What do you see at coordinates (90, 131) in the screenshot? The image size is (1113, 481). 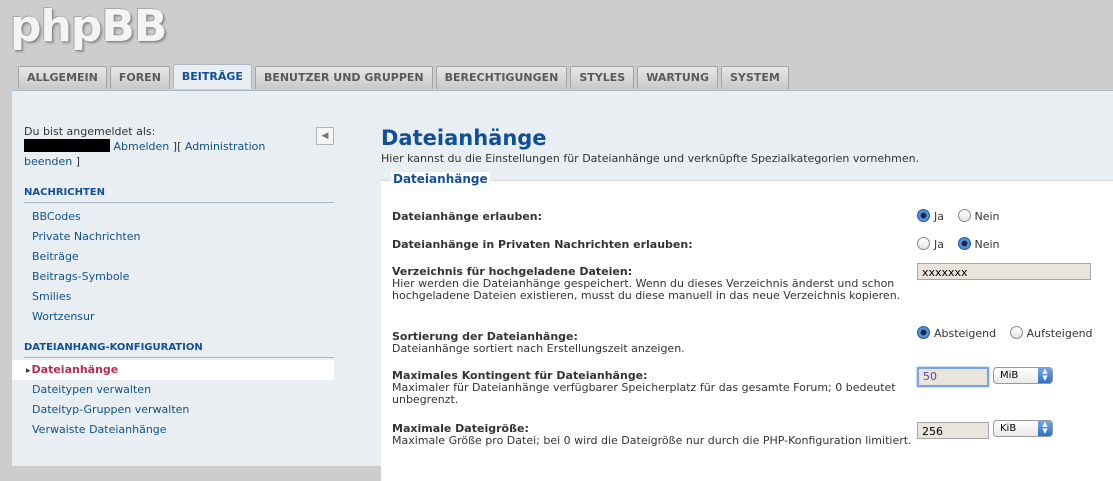 I see `login-prefix: Du bist angemeldet als:` at bounding box center [90, 131].